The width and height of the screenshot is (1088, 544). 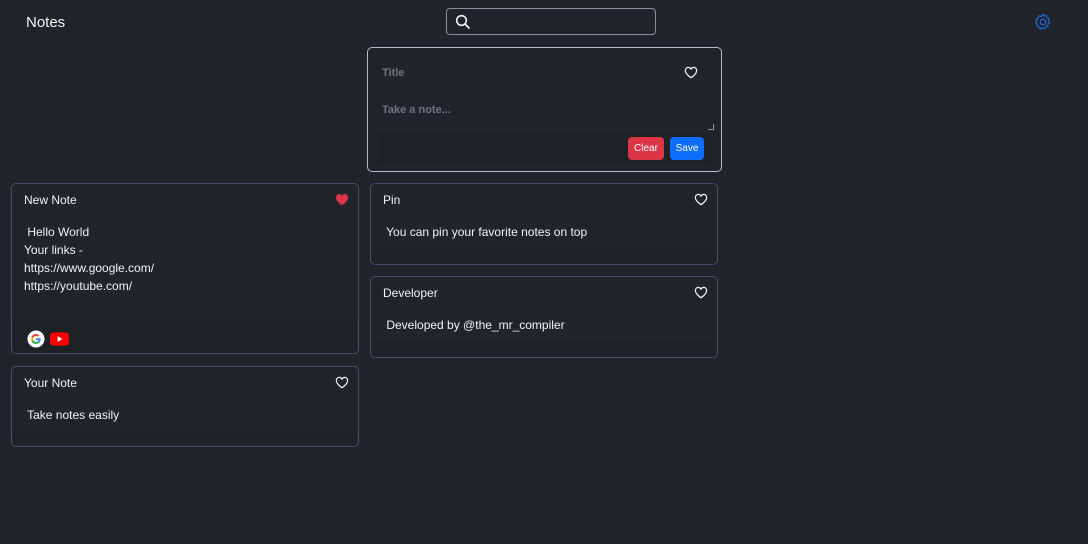 I want to click on note-title: Your Note, so click(x=50, y=383).